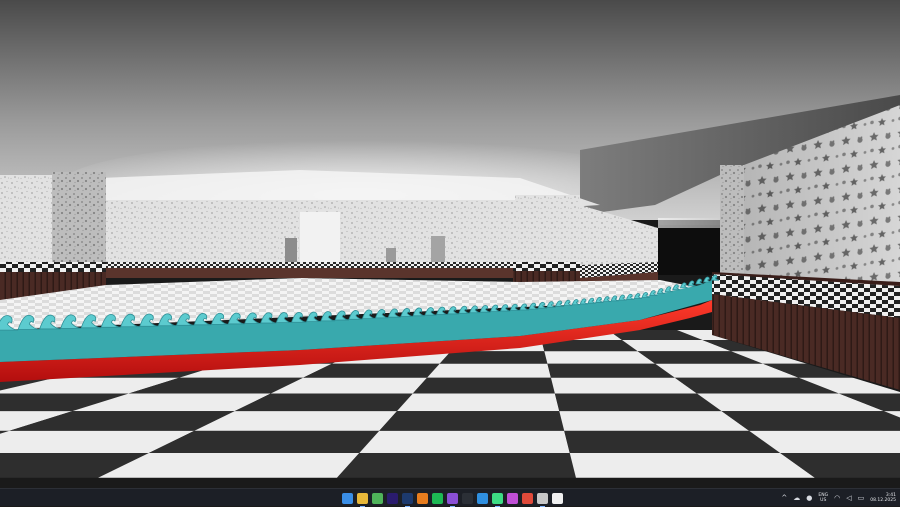 This screenshot has height=507, width=900. What do you see at coordinates (79, 219) in the screenshot?
I see `left-pillar` at bounding box center [79, 219].